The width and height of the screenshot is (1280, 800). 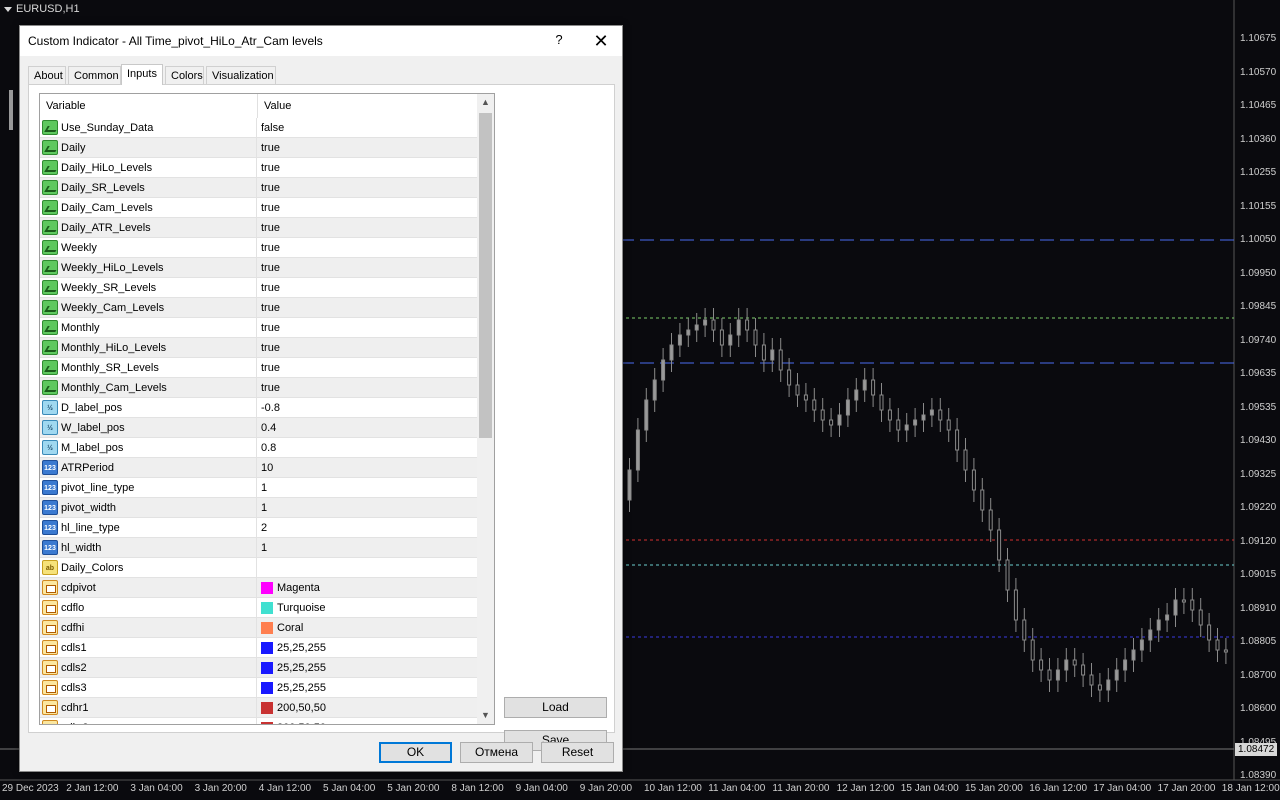 What do you see at coordinates (673, 788) in the screenshot?
I see `time-tick: 10 Jan 12:00` at bounding box center [673, 788].